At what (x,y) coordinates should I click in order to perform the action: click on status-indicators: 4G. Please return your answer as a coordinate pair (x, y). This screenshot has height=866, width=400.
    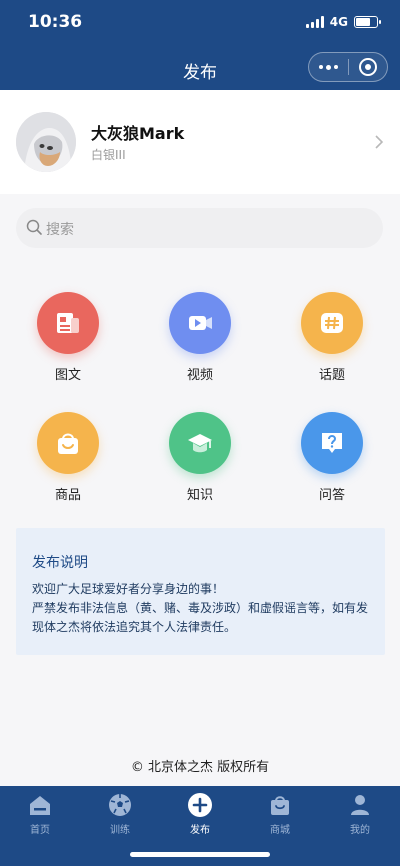
    Looking at the image, I should click on (343, 22).